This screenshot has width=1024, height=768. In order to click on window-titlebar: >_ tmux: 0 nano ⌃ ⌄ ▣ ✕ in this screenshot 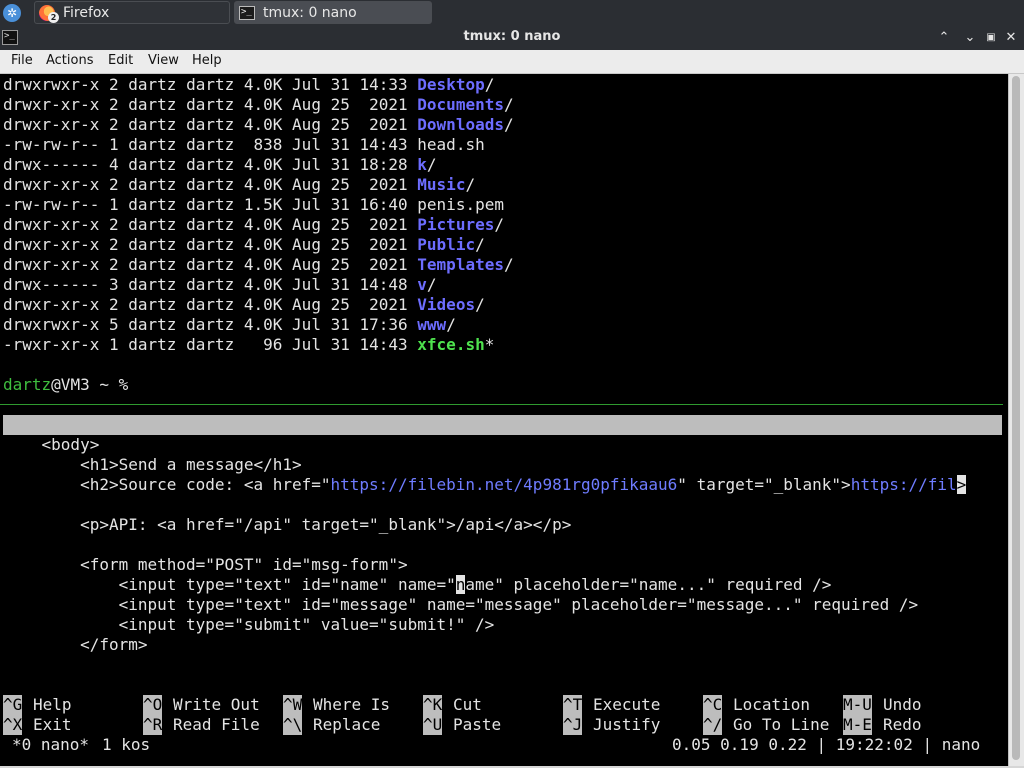, I will do `click(512, 38)`.